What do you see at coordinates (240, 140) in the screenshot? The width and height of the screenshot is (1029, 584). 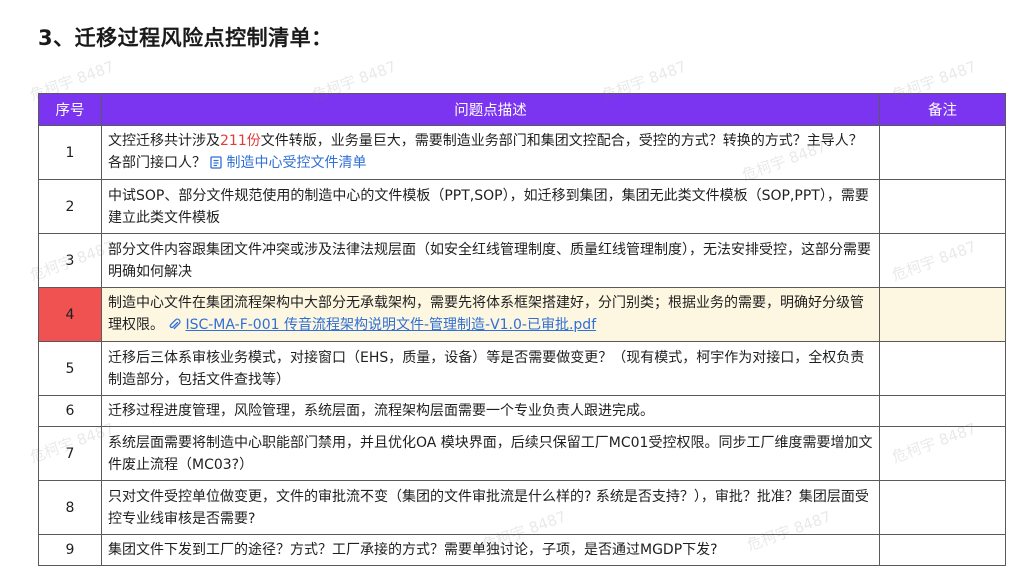 I see `document-count: 211份` at bounding box center [240, 140].